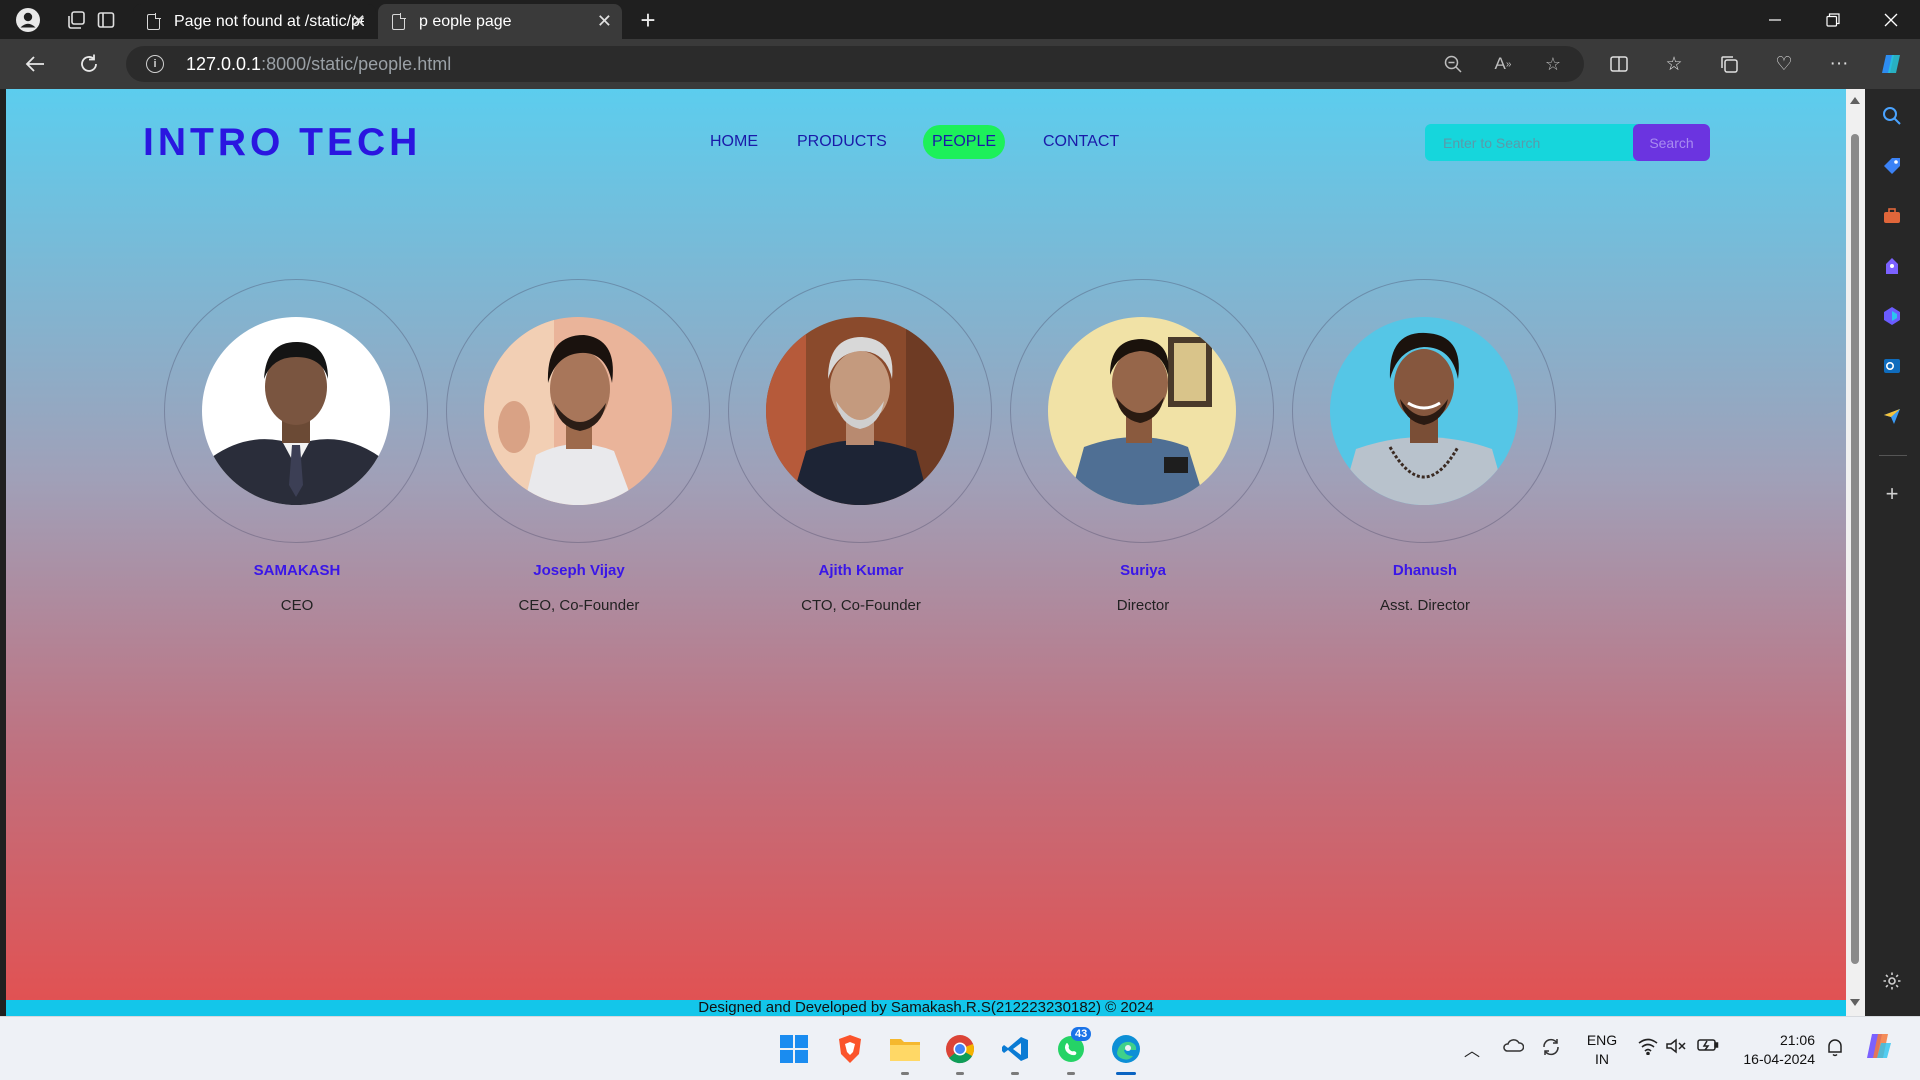  Describe the element at coordinates (1676, 1048) in the screenshot. I see `volume-muted-icon` at that location.